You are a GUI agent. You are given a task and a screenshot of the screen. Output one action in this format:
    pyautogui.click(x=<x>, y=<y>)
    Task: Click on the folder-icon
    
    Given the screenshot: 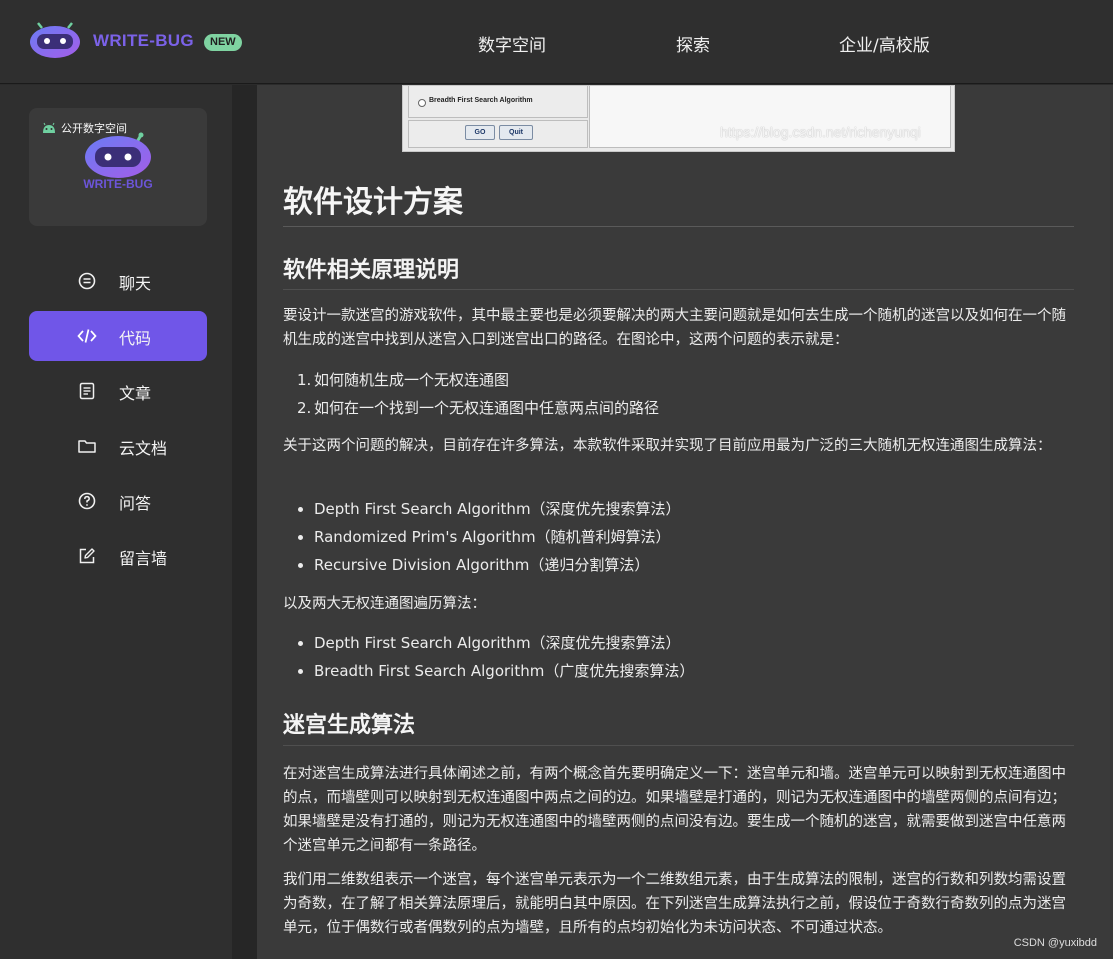 What is the action you would take?
    pyautogui.click(x=87, y=446)
    